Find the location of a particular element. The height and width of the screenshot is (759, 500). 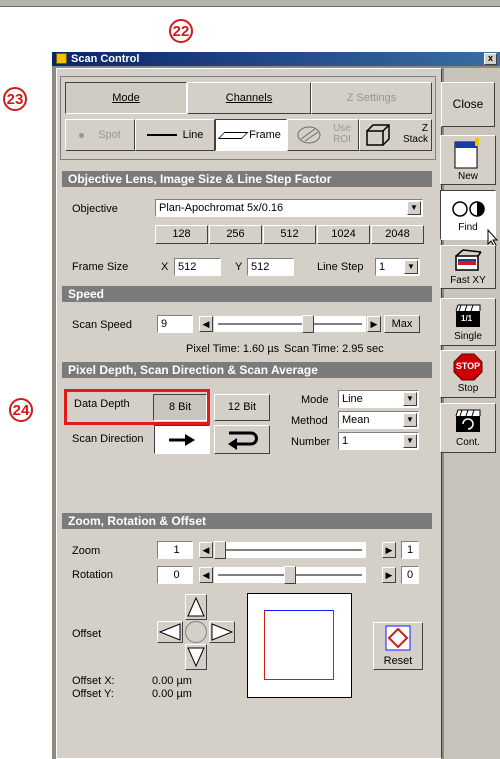

continuous-scan-icon is located at coordinates (468, 420).